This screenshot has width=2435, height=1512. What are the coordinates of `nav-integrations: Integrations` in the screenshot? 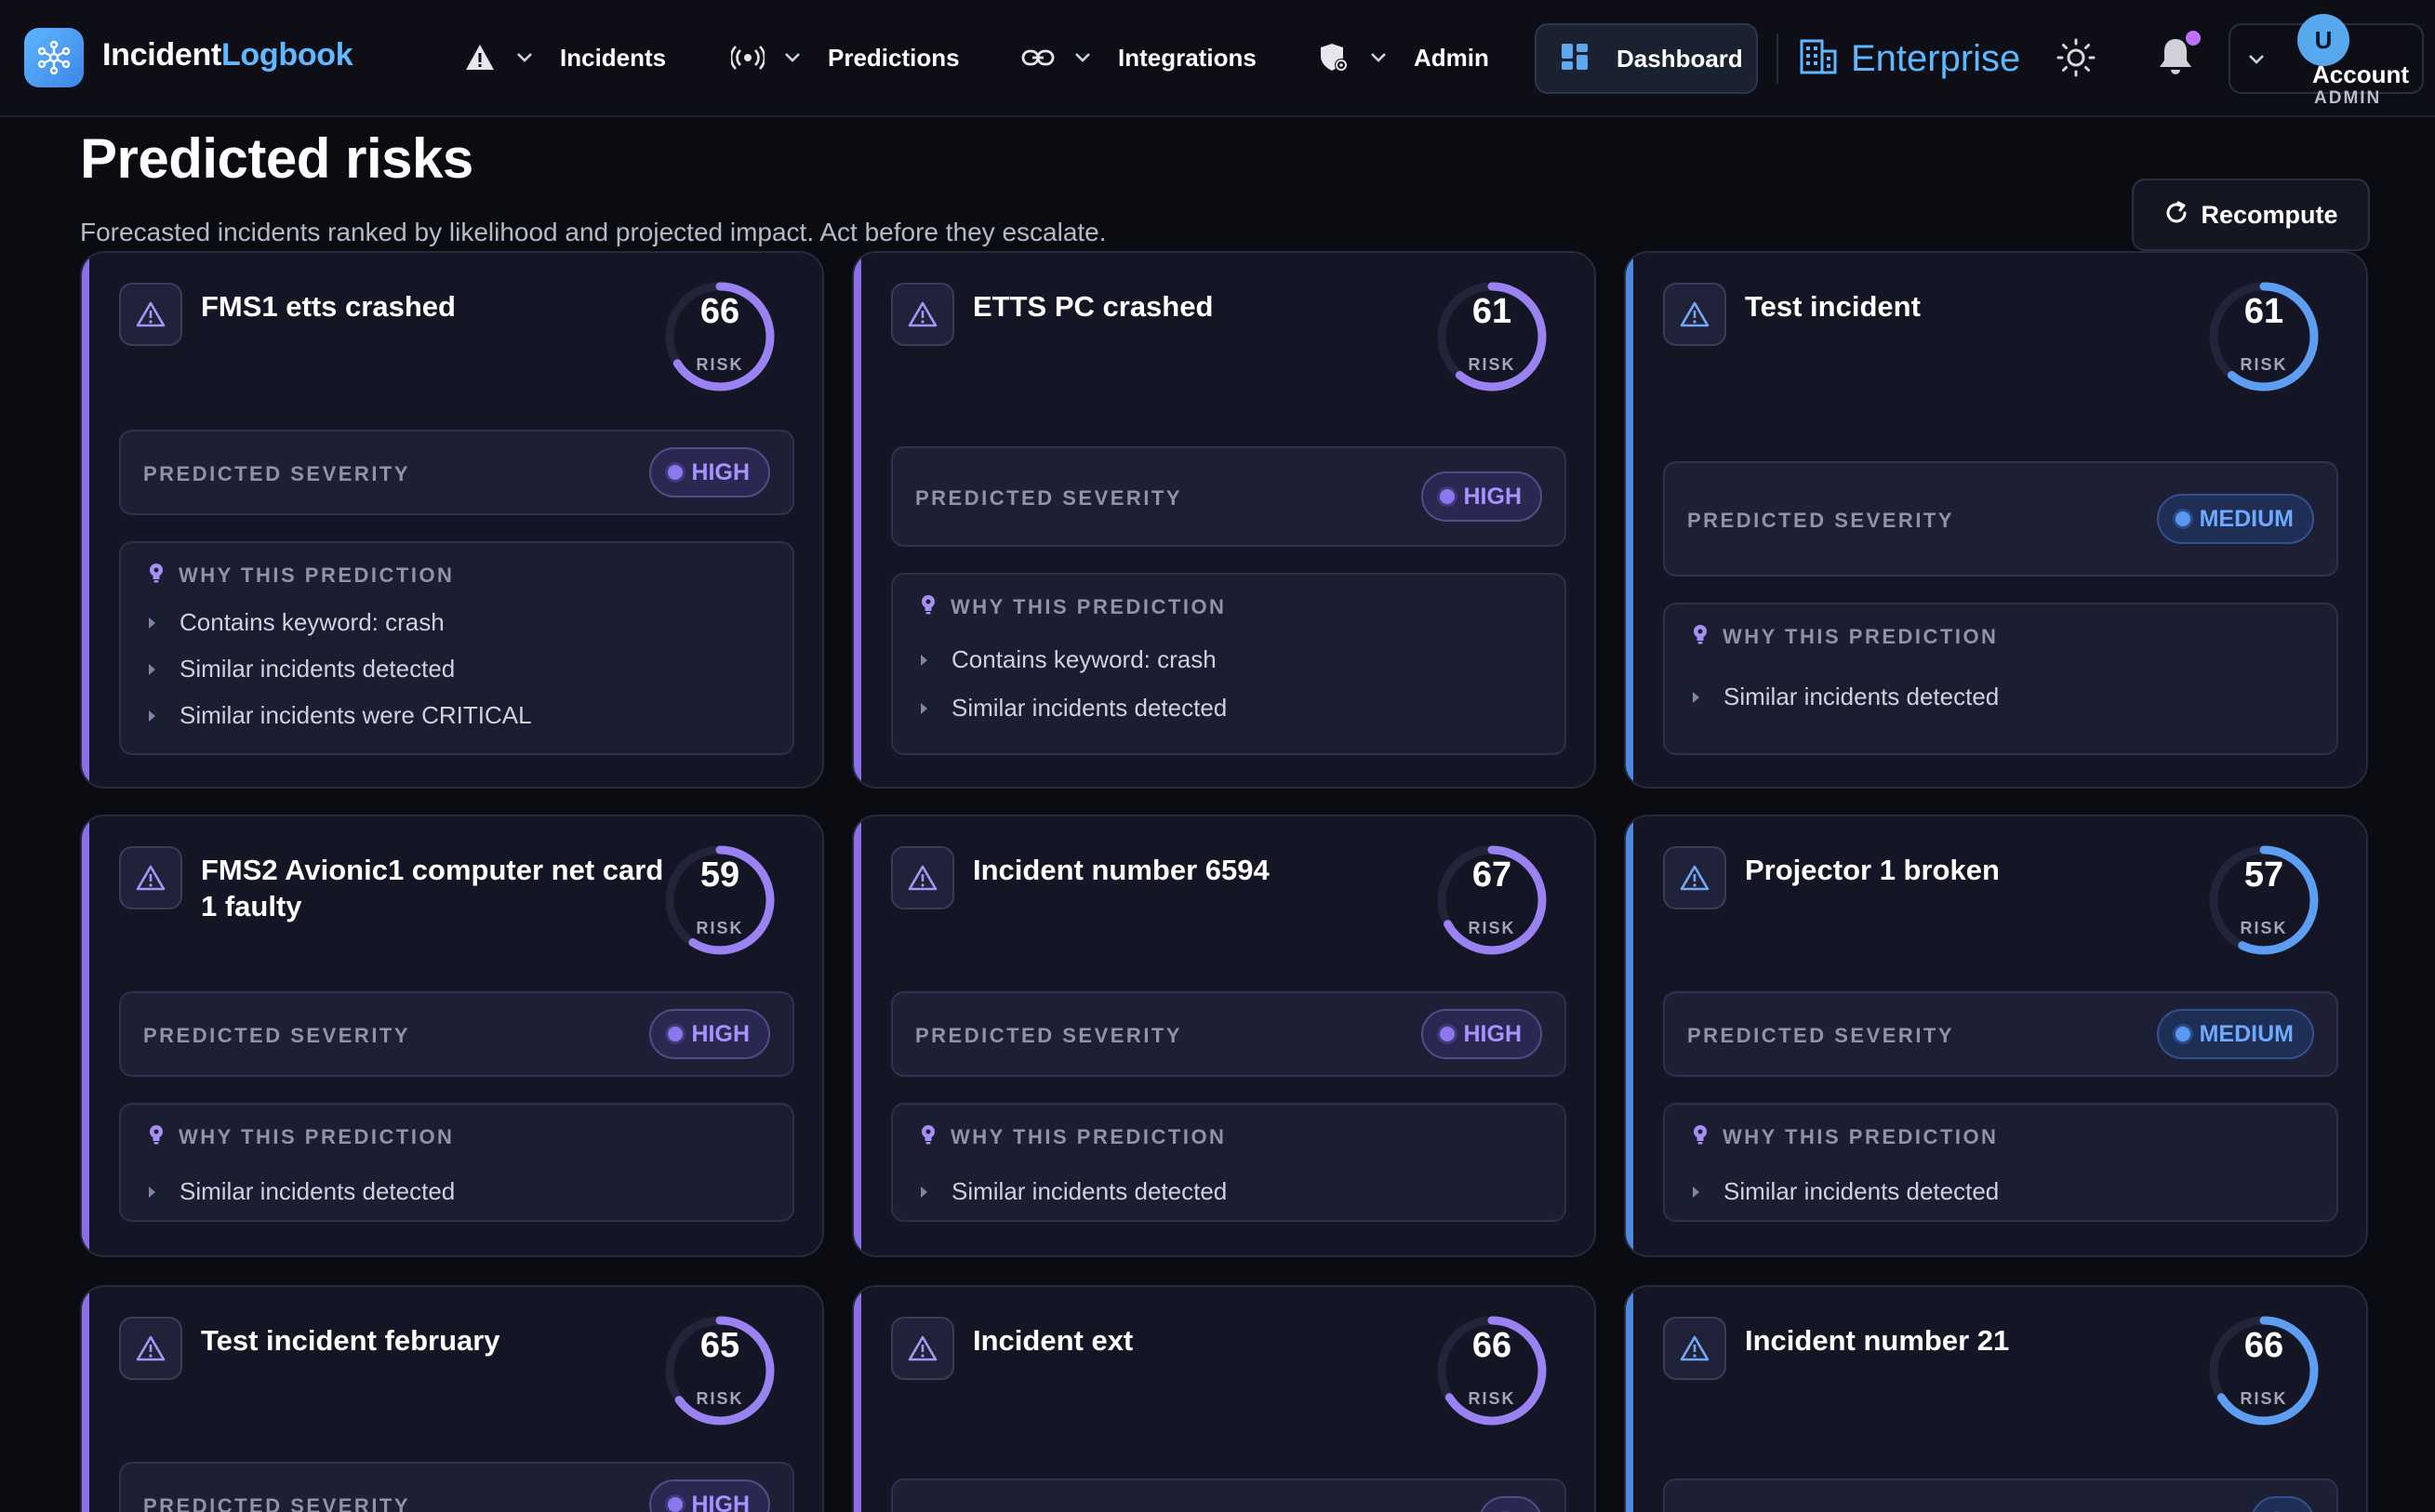 It's located at (1138, 58).